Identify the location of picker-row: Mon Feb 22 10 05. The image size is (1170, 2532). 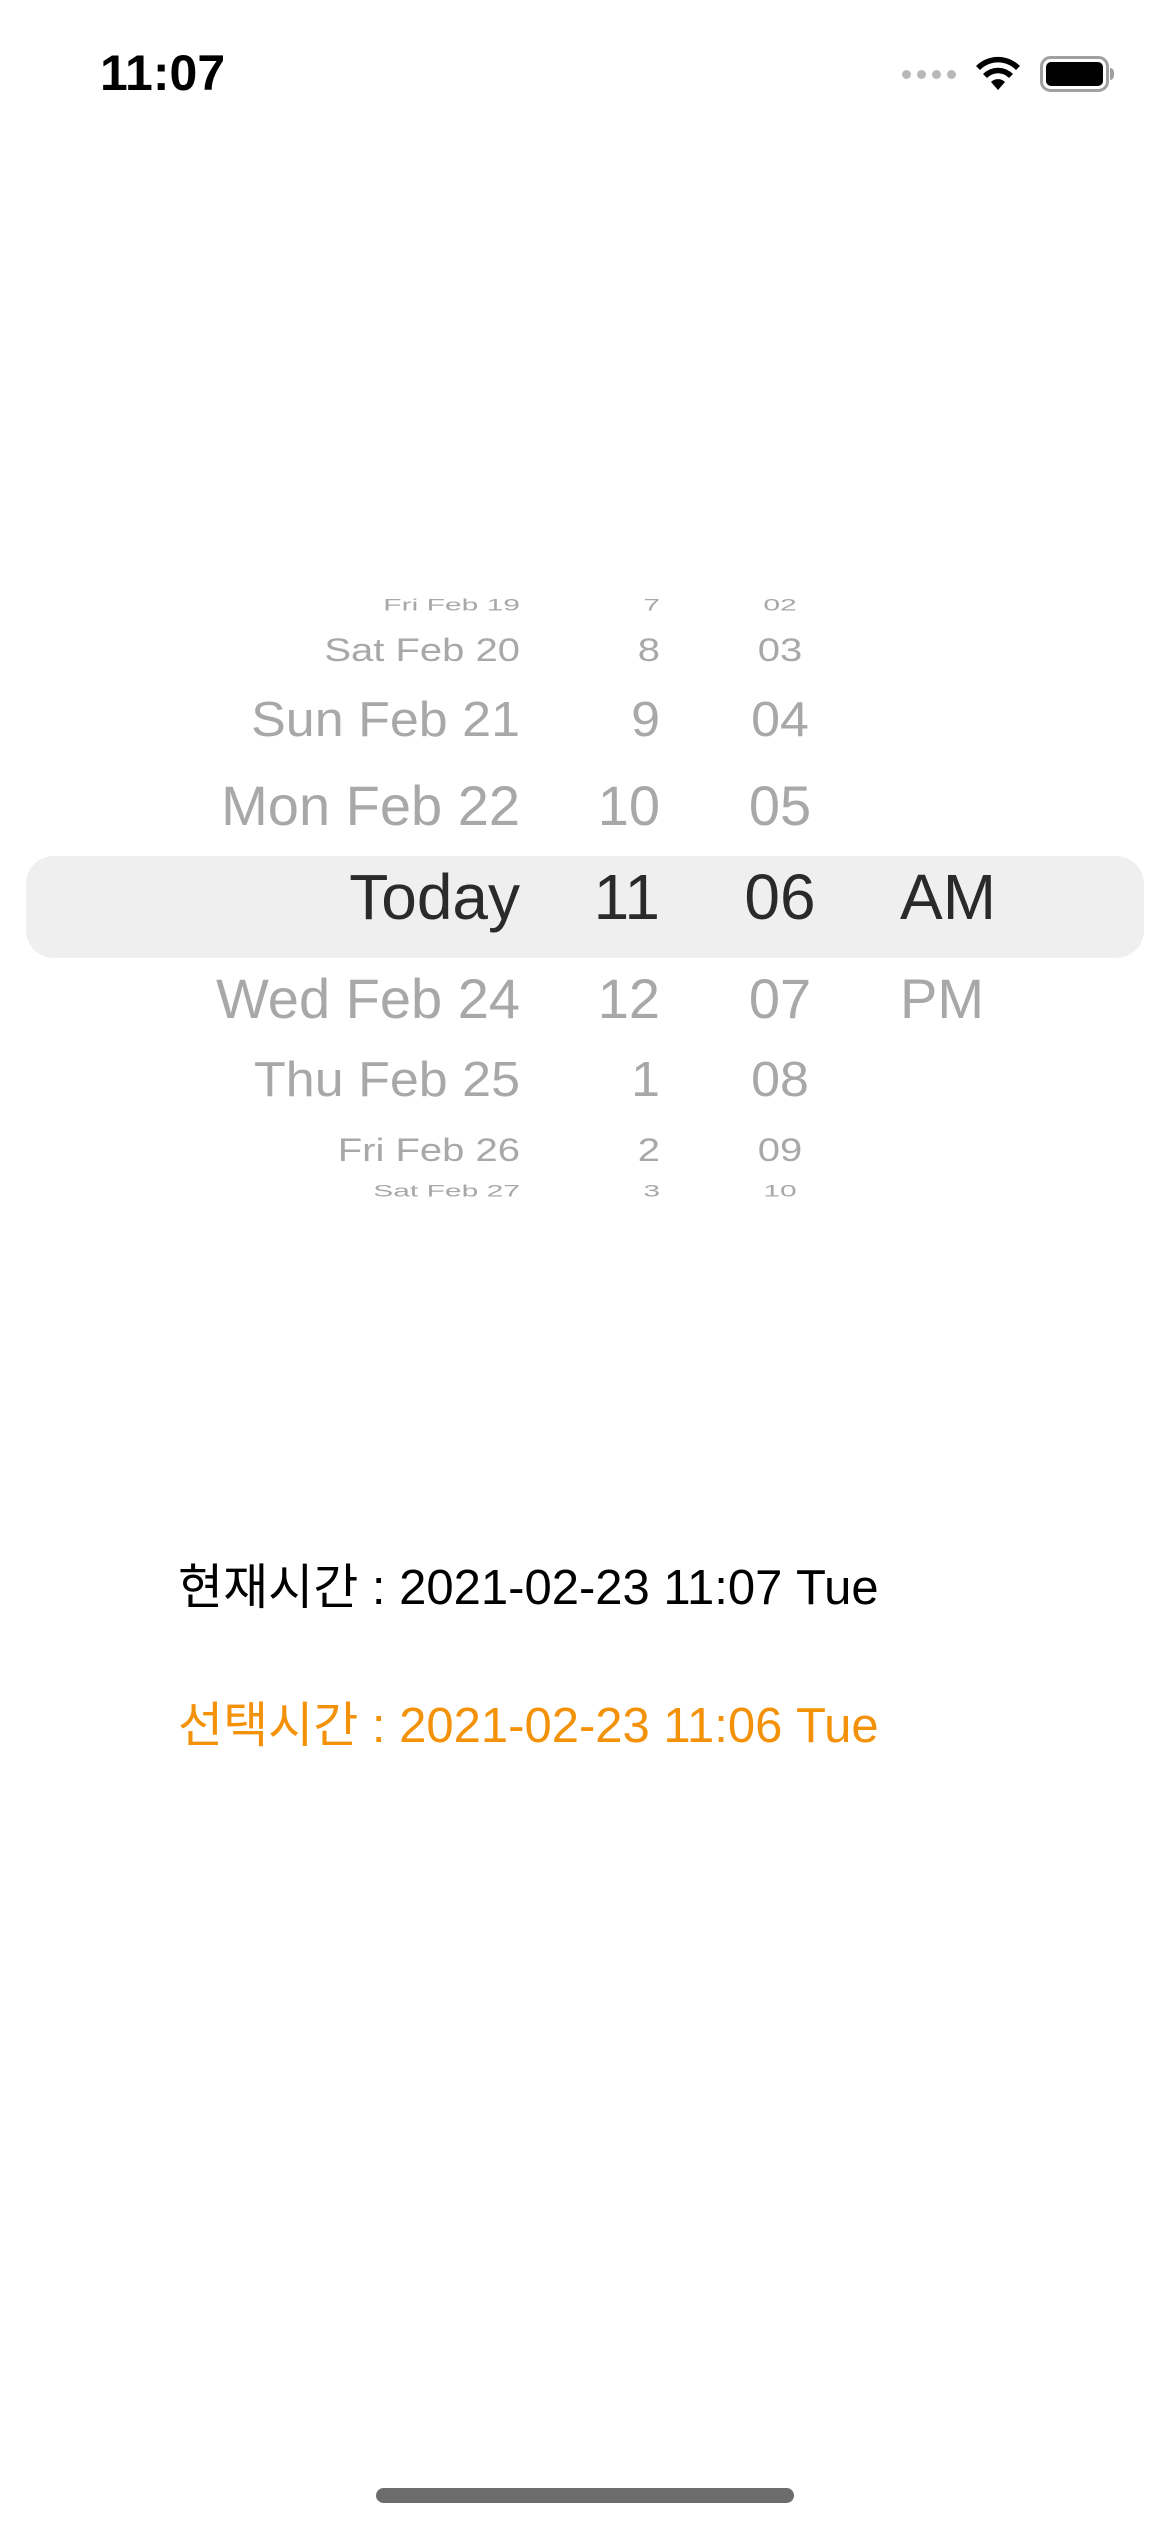
(585, 806).